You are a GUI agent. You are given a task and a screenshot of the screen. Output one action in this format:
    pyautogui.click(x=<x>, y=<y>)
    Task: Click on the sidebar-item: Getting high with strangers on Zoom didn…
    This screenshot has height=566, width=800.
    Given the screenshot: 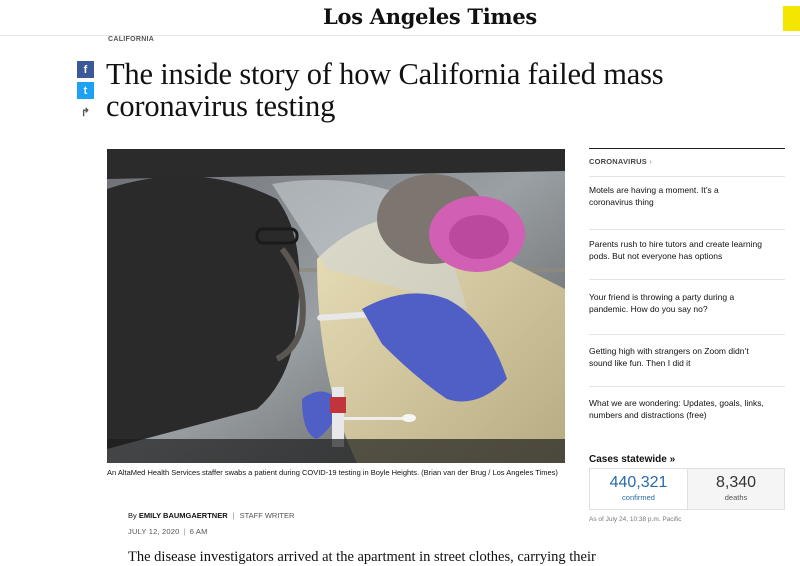 What is the action you would take?
    pyautogui.click(x=687, y=351)
    